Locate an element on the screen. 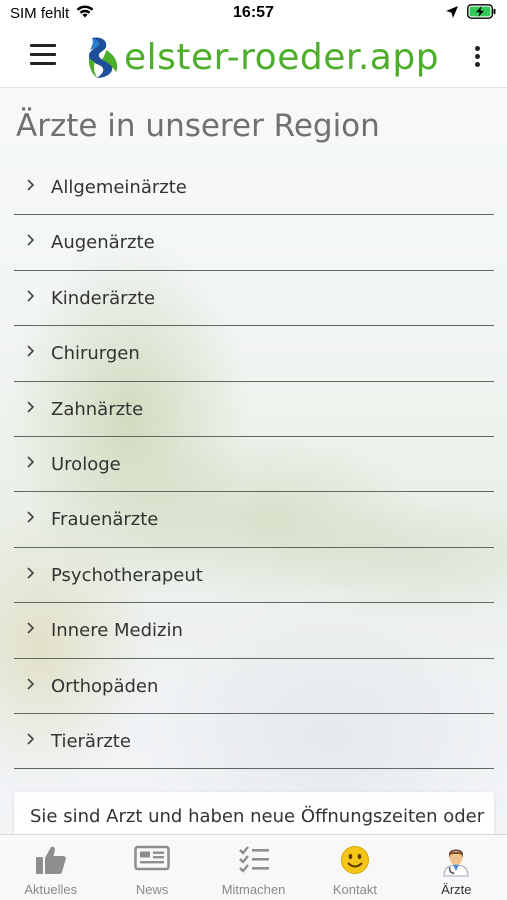  tab-bar: Aktuelles News Mitmachen Kontakt Ärzte is located at coordinates (253, 867).